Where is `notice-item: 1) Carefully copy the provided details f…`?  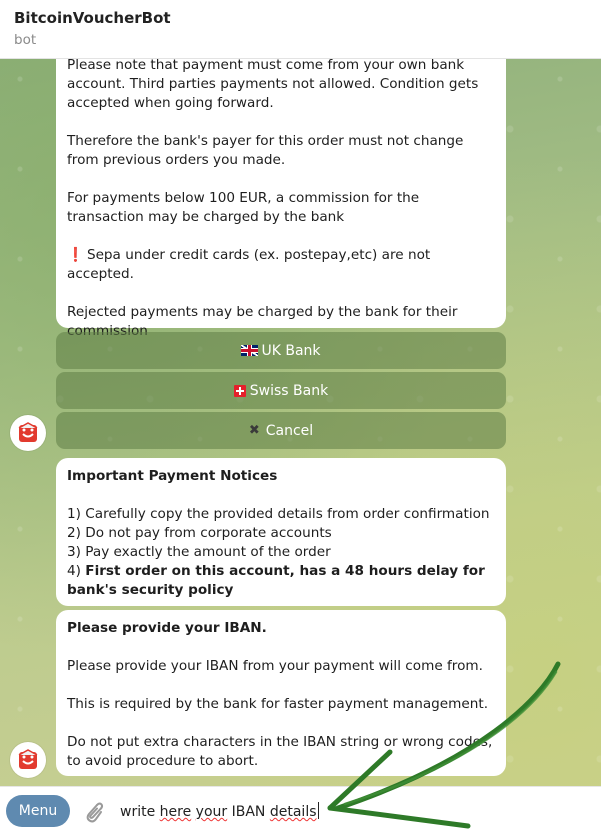
notice-item: 1) Carefully copy the provided details f… is located at coordinates (278, 514).